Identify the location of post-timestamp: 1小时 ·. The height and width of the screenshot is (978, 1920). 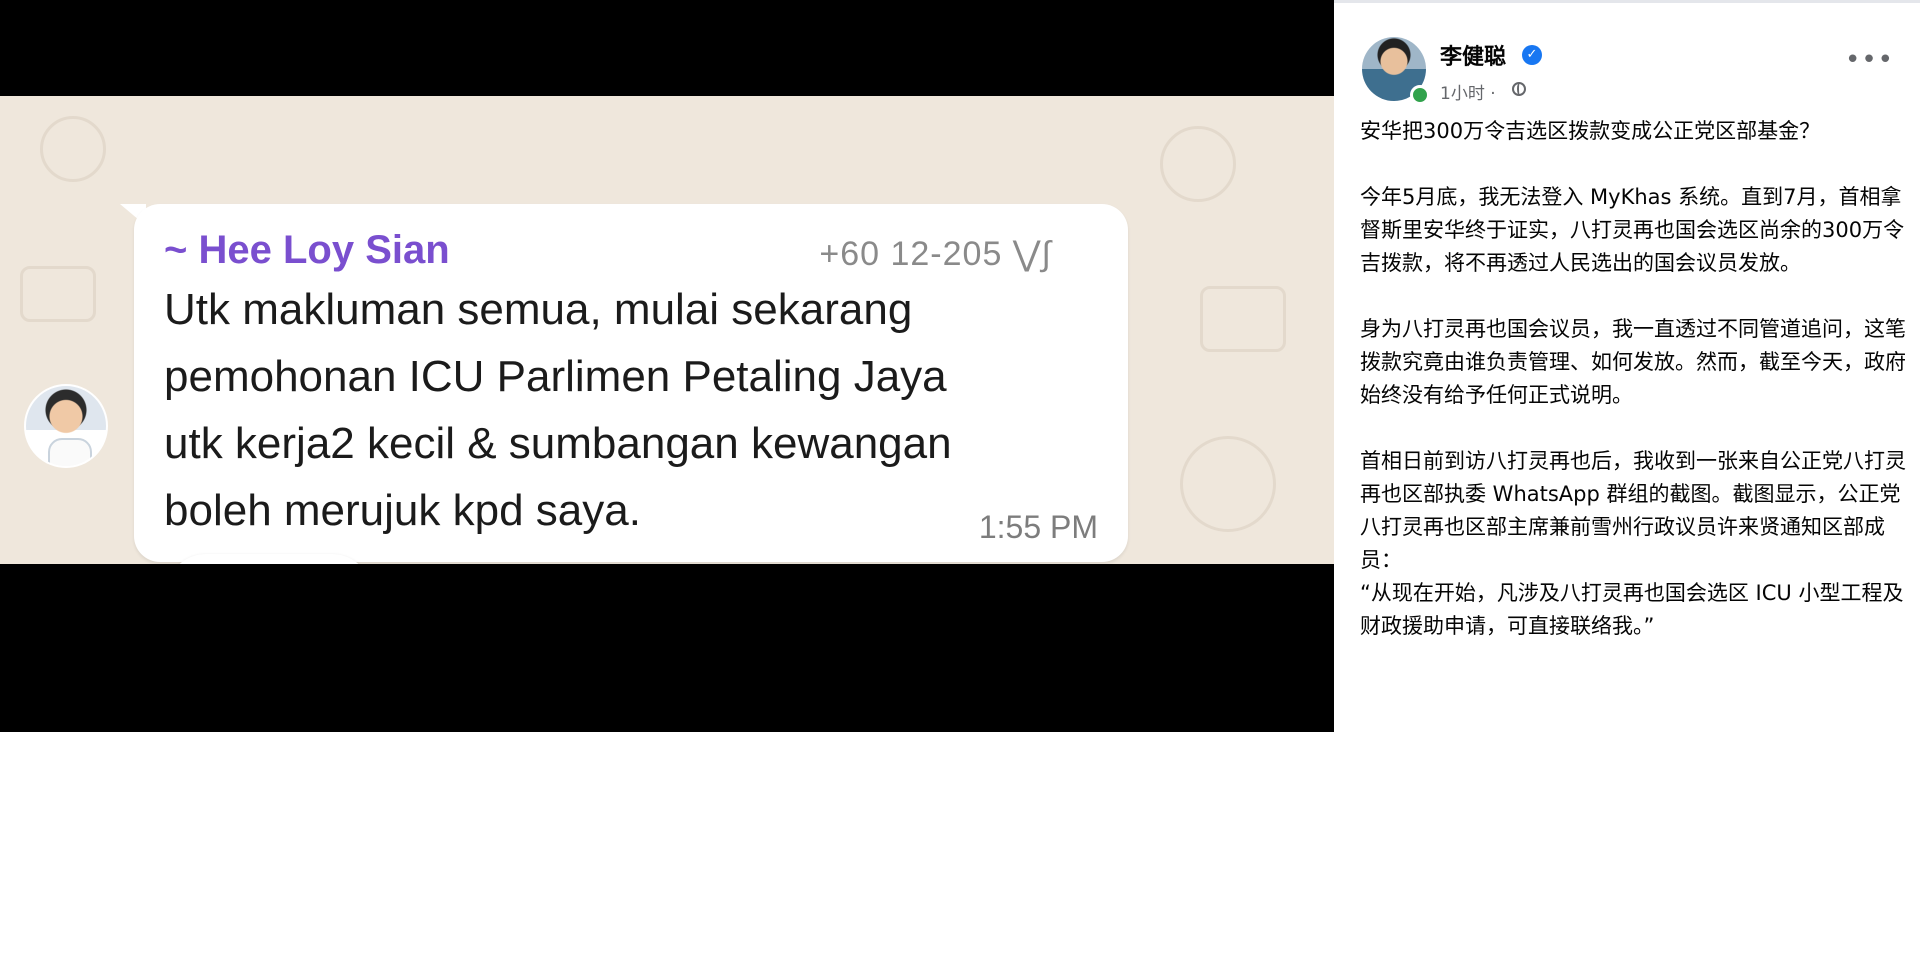
(1468, 91).